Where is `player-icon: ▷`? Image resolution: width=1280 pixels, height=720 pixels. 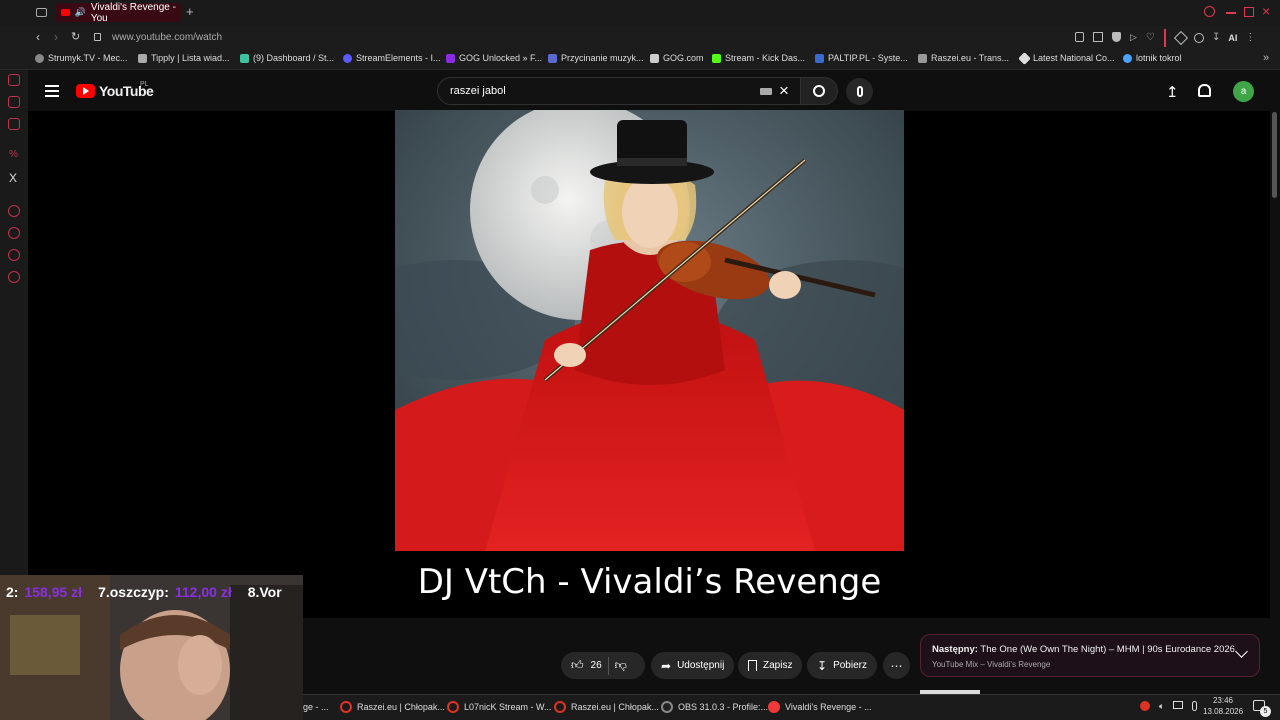 player-icon: ▷ is located at coordinates (1133, 37).